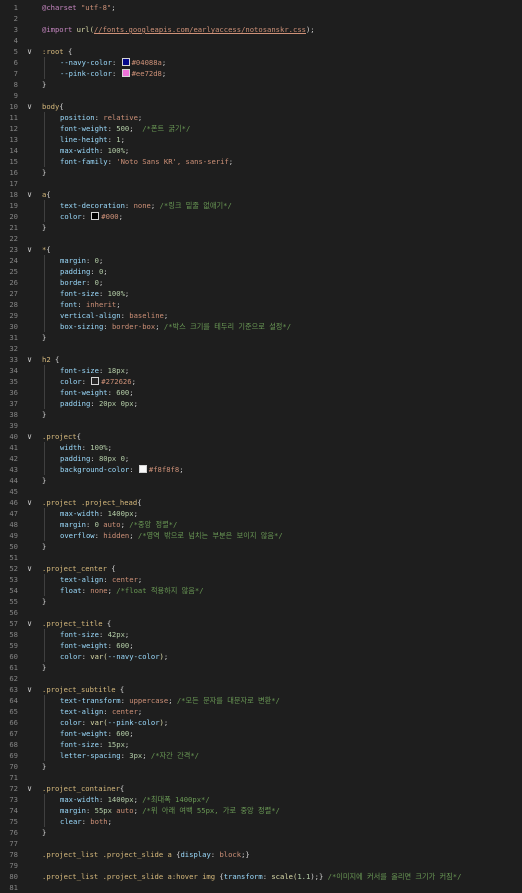  What do you see at coordinates (261, 227) in the screenshot?
I see `code-line: 21}` at bounding box center [261, 227].